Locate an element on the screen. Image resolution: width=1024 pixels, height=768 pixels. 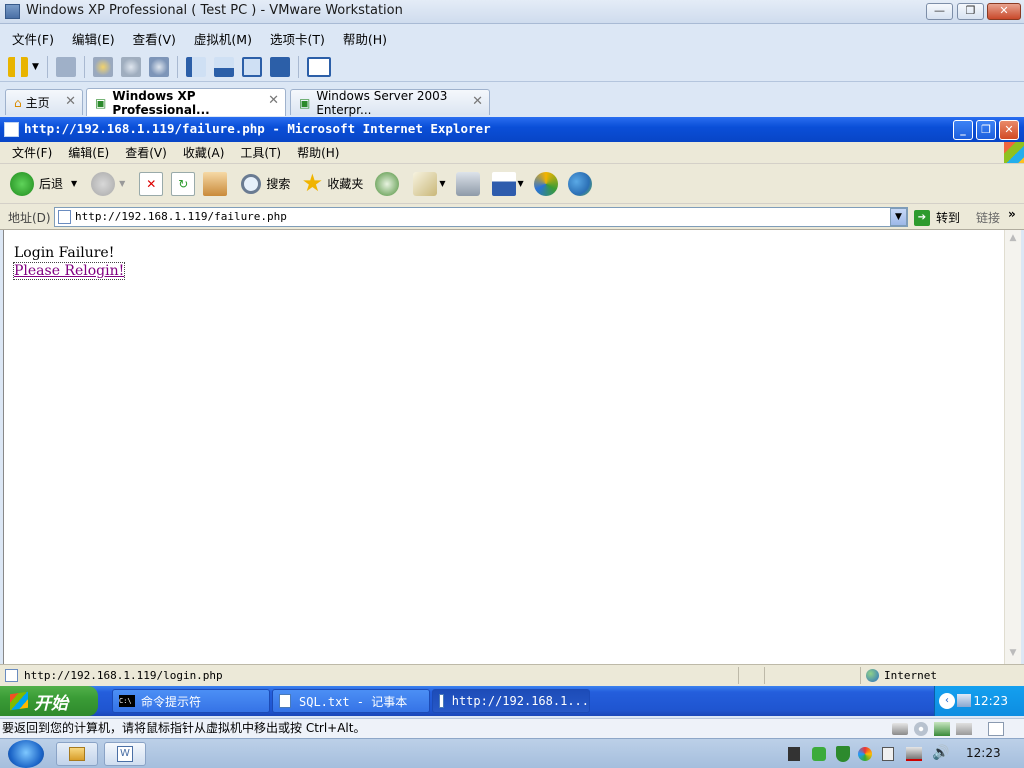
network-icon is located at coordinates (65, 66).